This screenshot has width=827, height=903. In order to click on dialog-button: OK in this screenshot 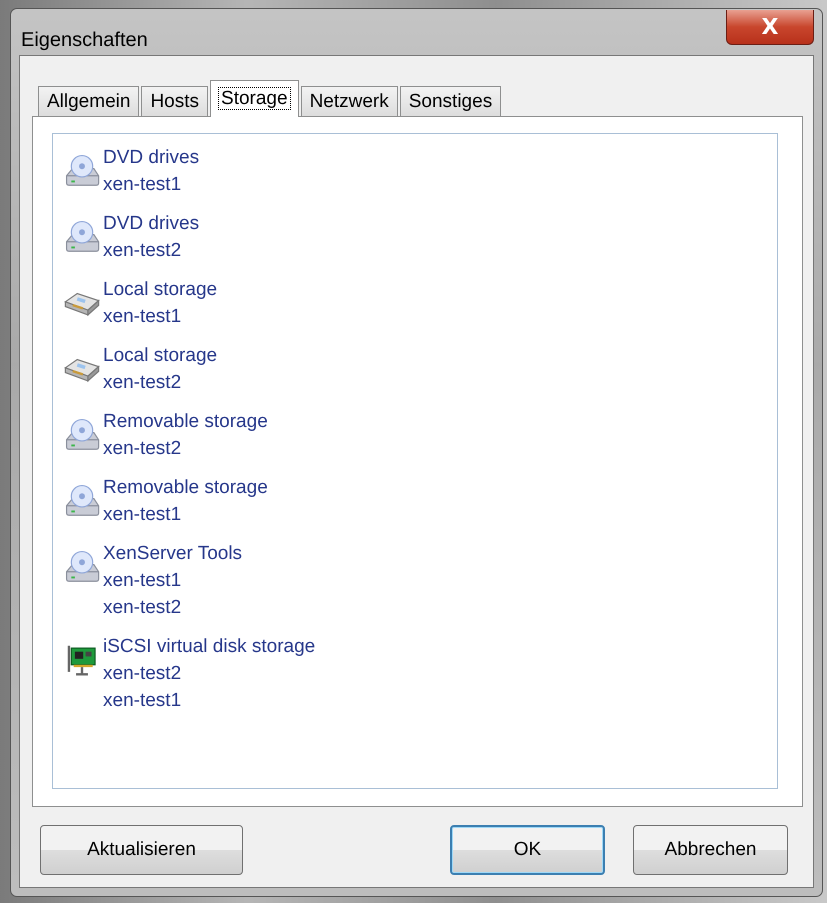, I will do `click(527, 850)`.